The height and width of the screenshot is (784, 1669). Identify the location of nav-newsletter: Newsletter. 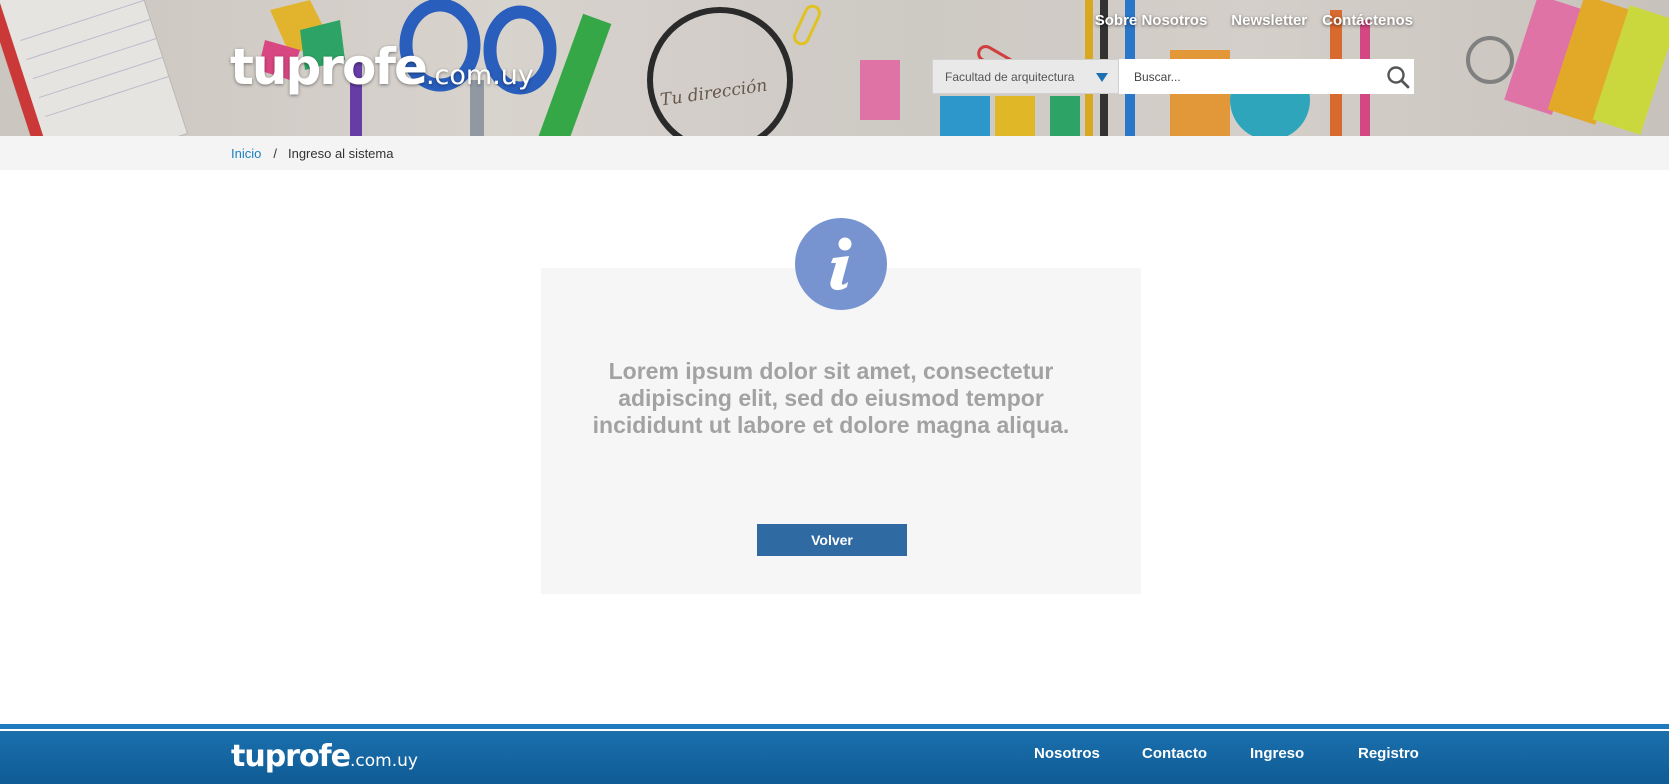
(1269, 20).